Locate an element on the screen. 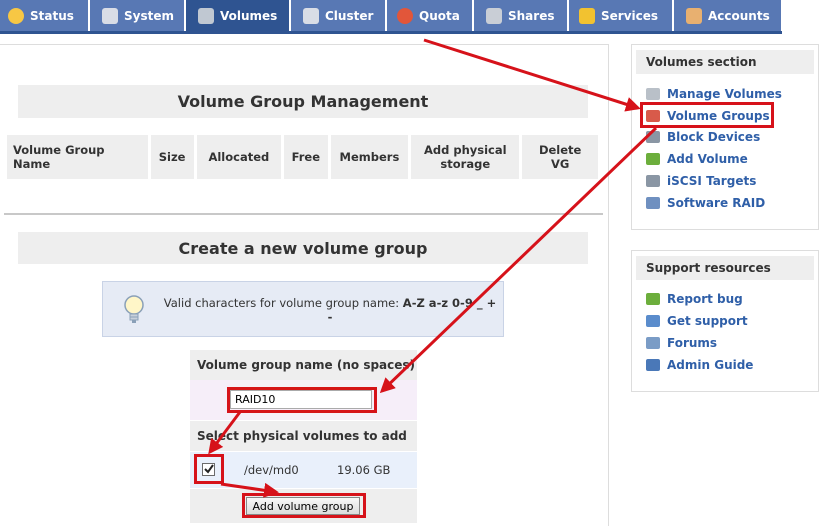 This screenshot has height=526, width=819. volumes-section-title: Volumes section is located at coordinates (725, 62).